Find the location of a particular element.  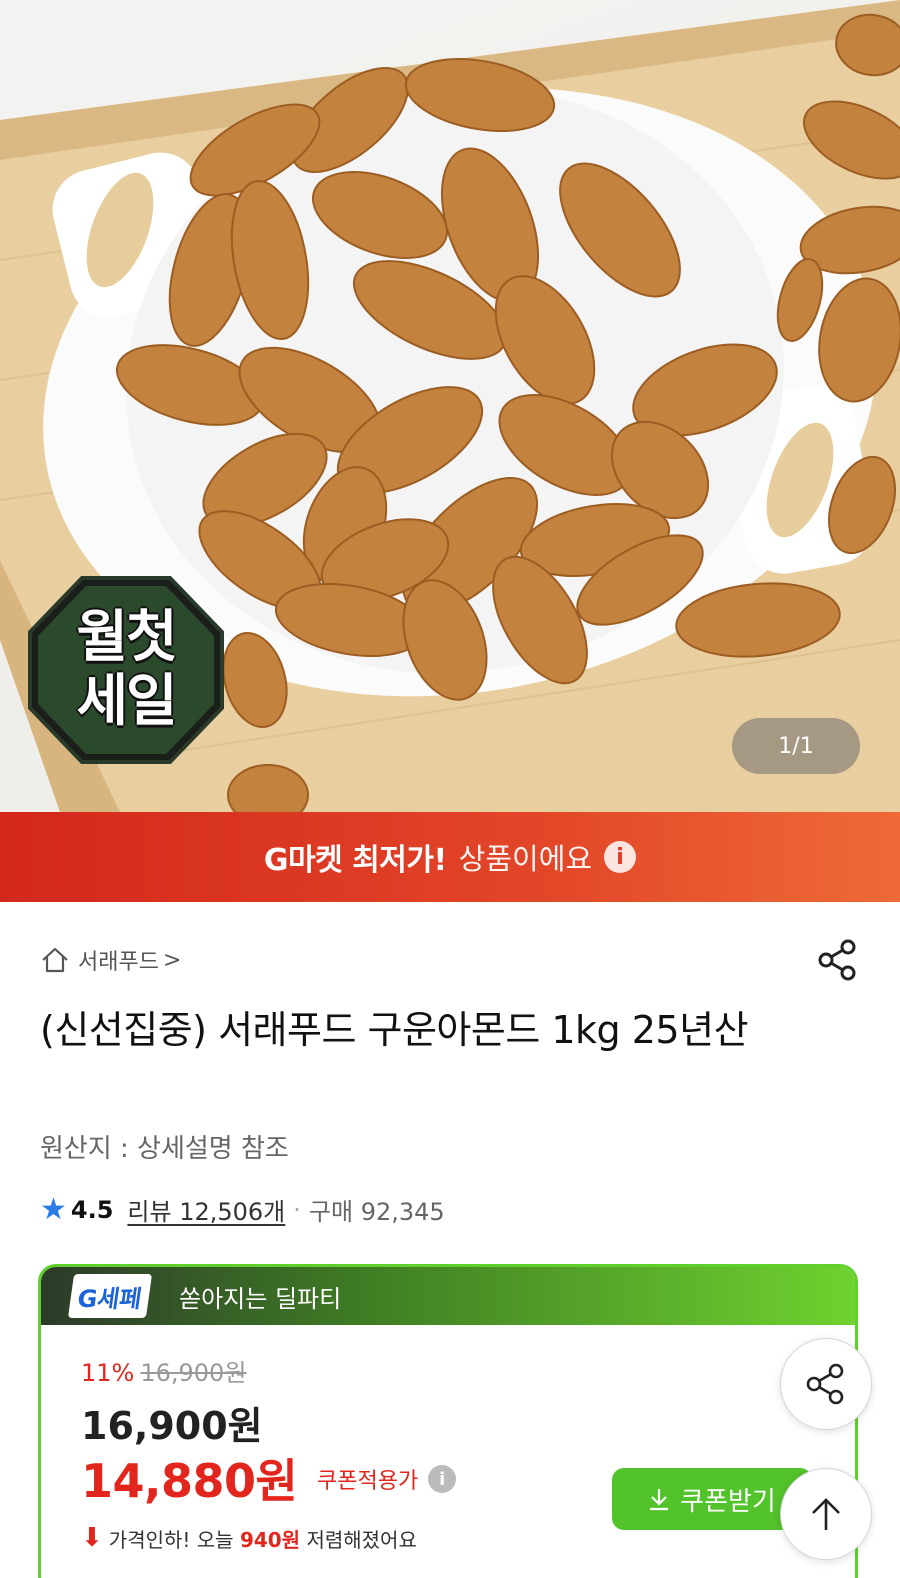

banner-bold-text: G마켓 최저가! is located at coordinates (355, 860).